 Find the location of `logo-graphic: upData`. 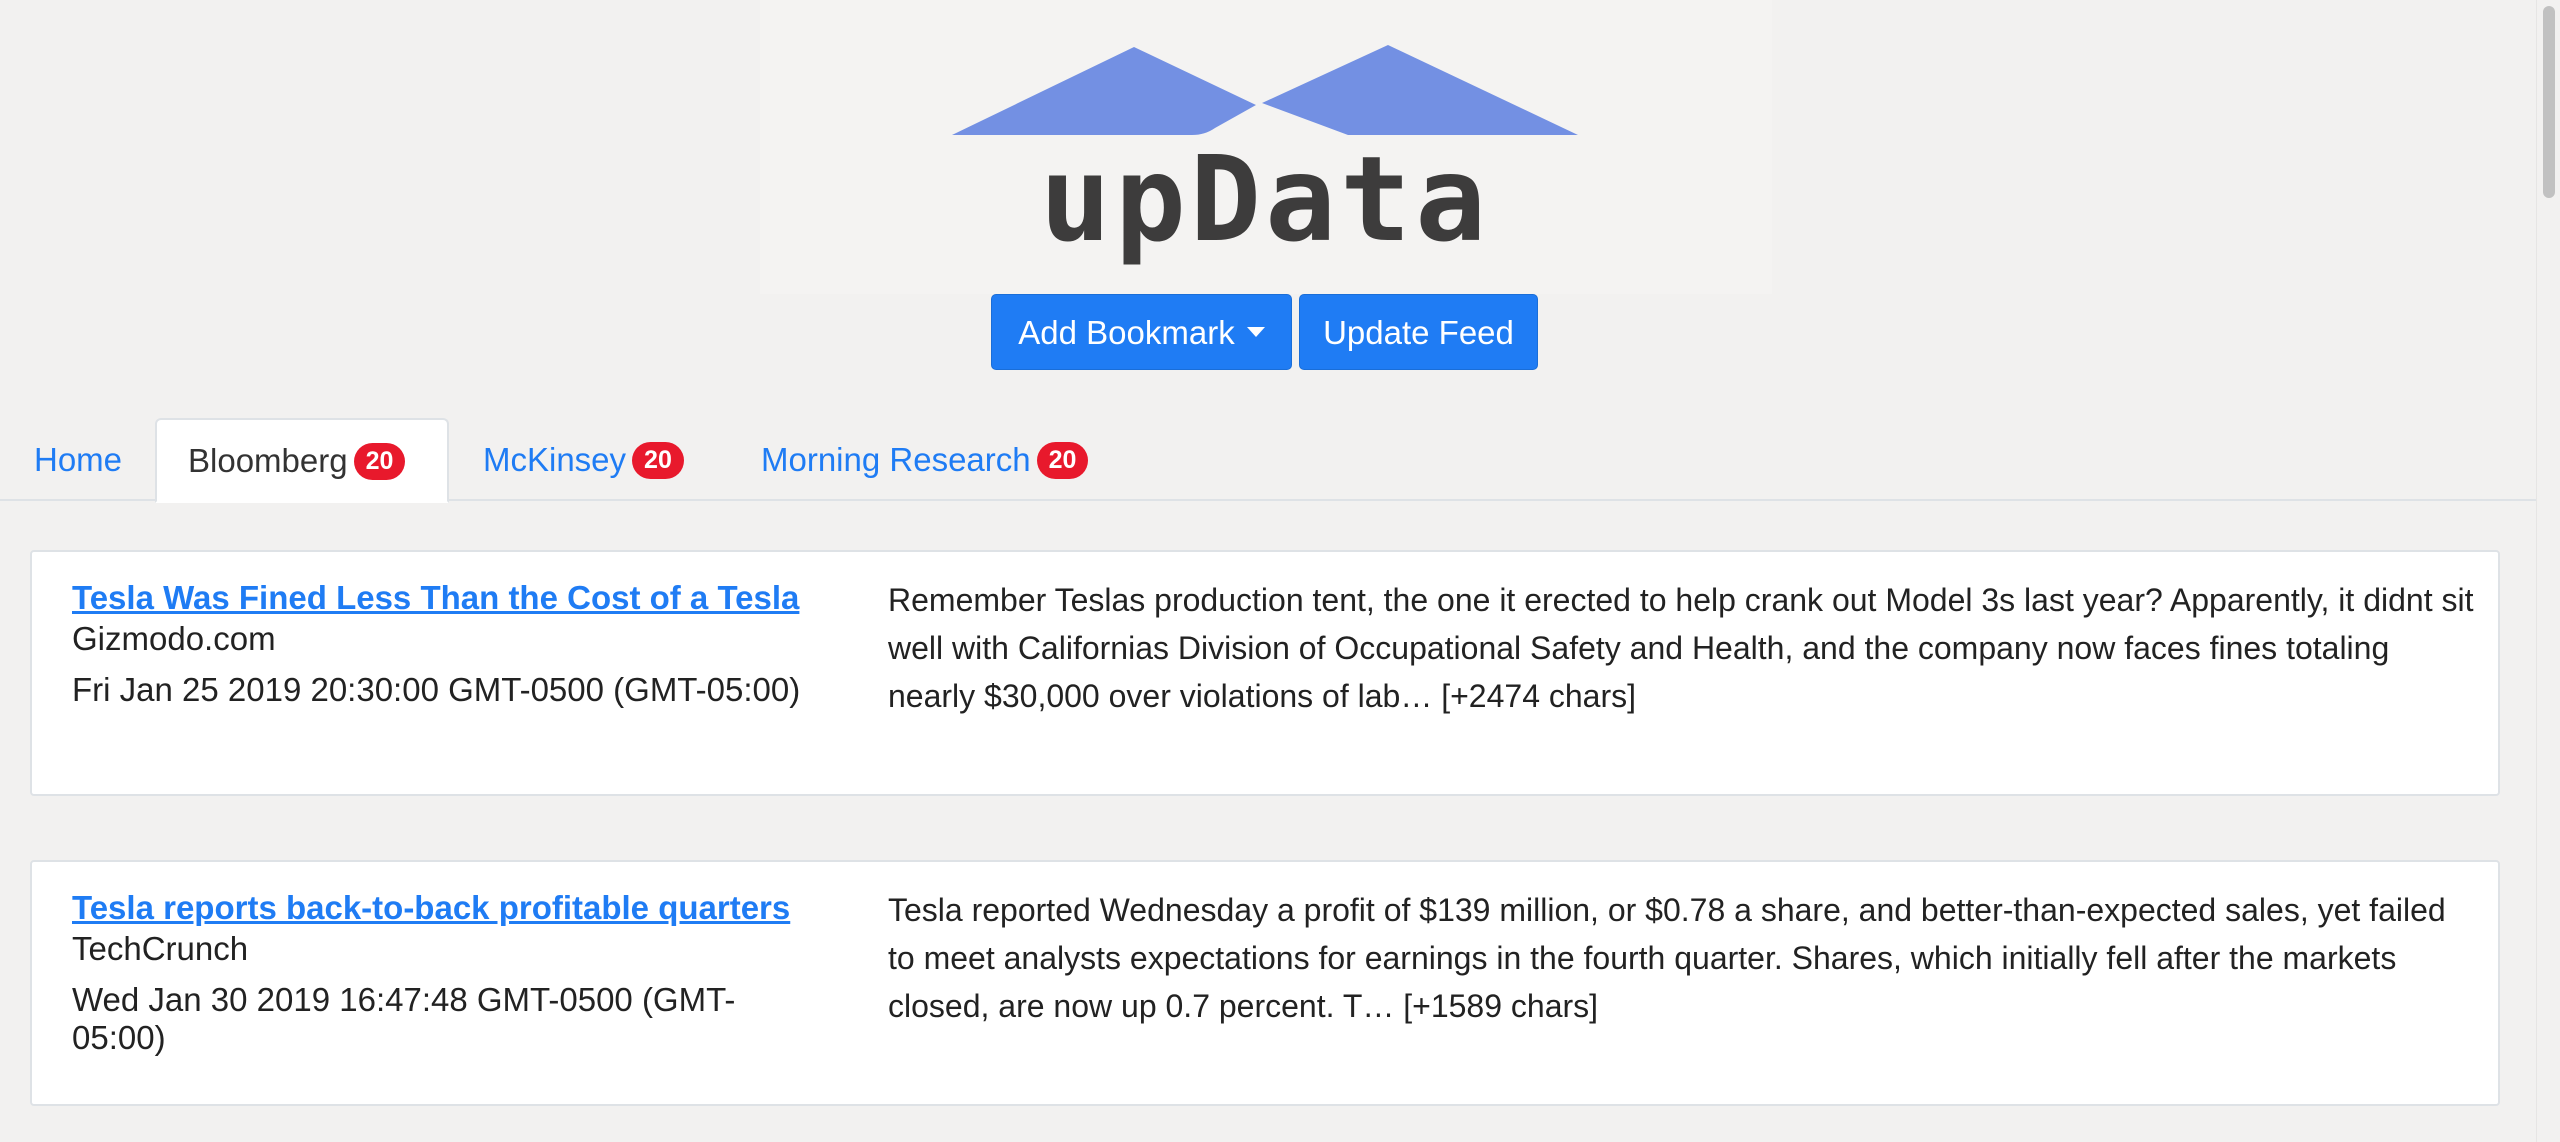

logo-graphic: upData is located at coordinates (1265, 156).